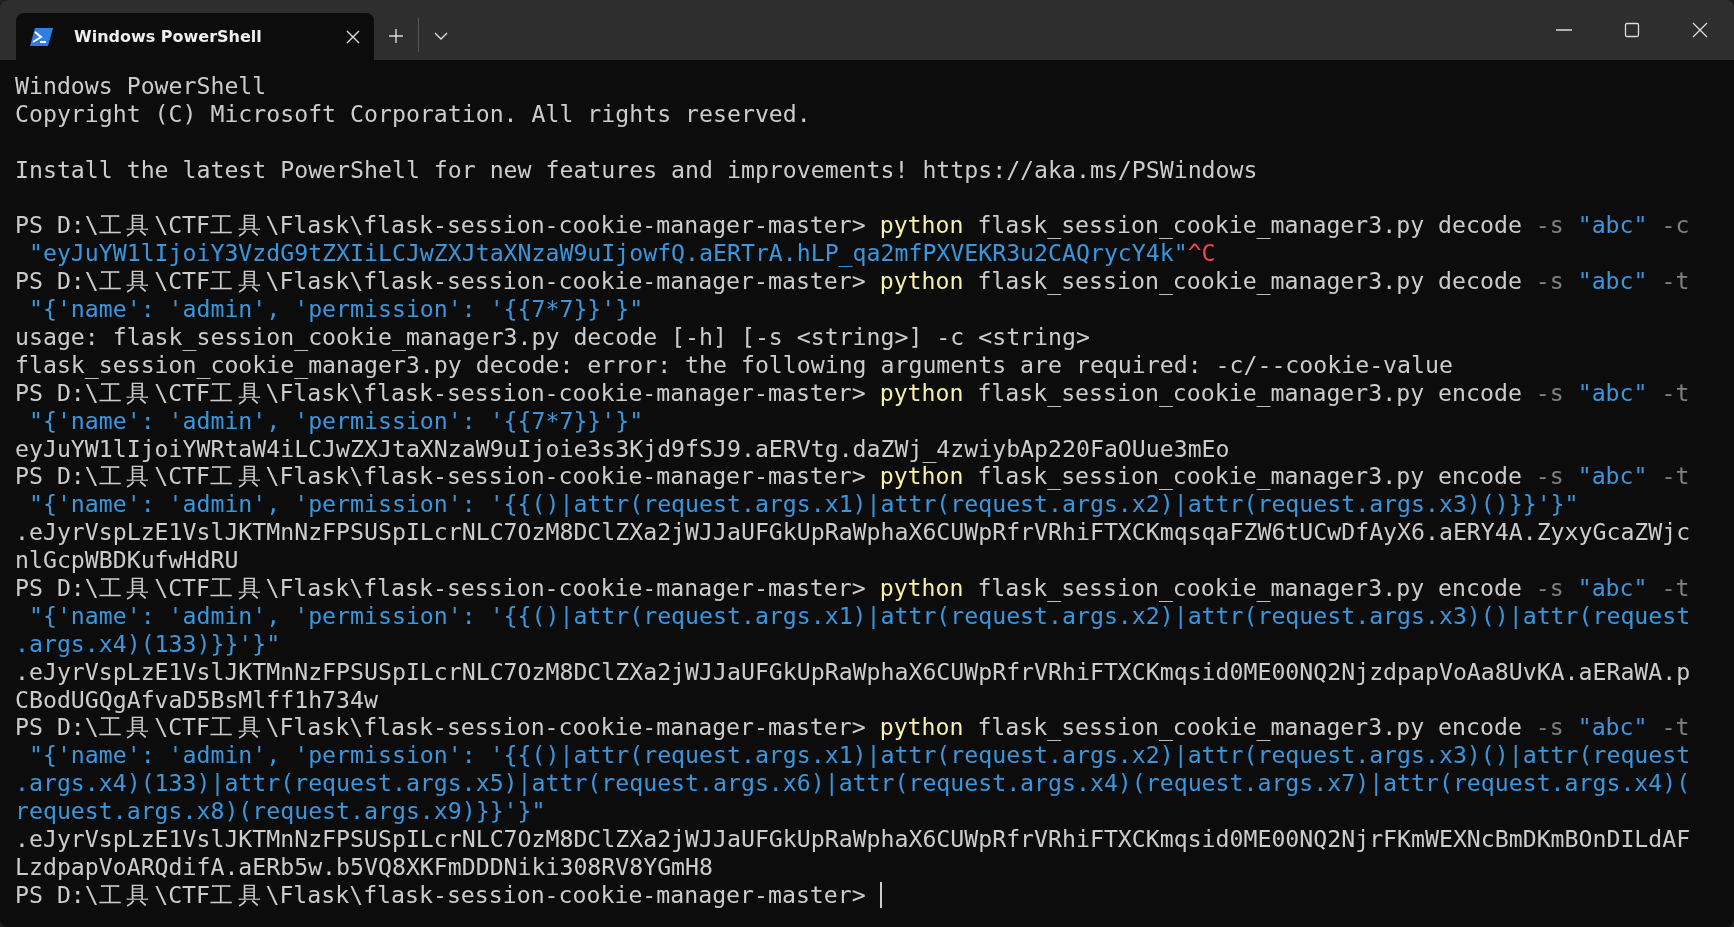  I want to click on terminal-line: request.args.x8)(request.args.x9)}}'}", so click(280, 811).